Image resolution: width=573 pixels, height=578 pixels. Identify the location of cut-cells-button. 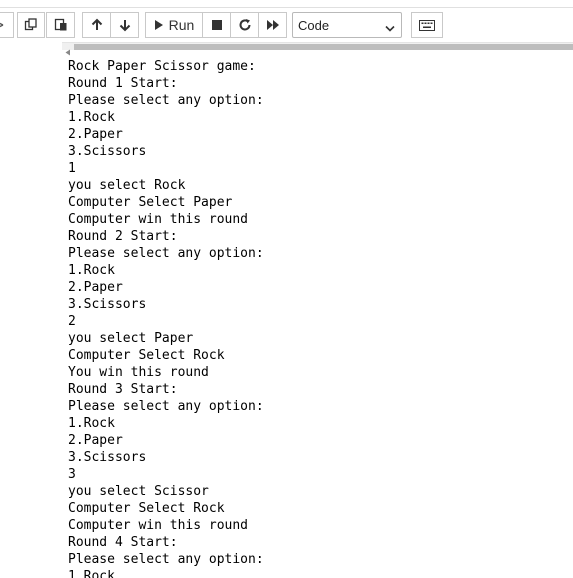
(7, 25).